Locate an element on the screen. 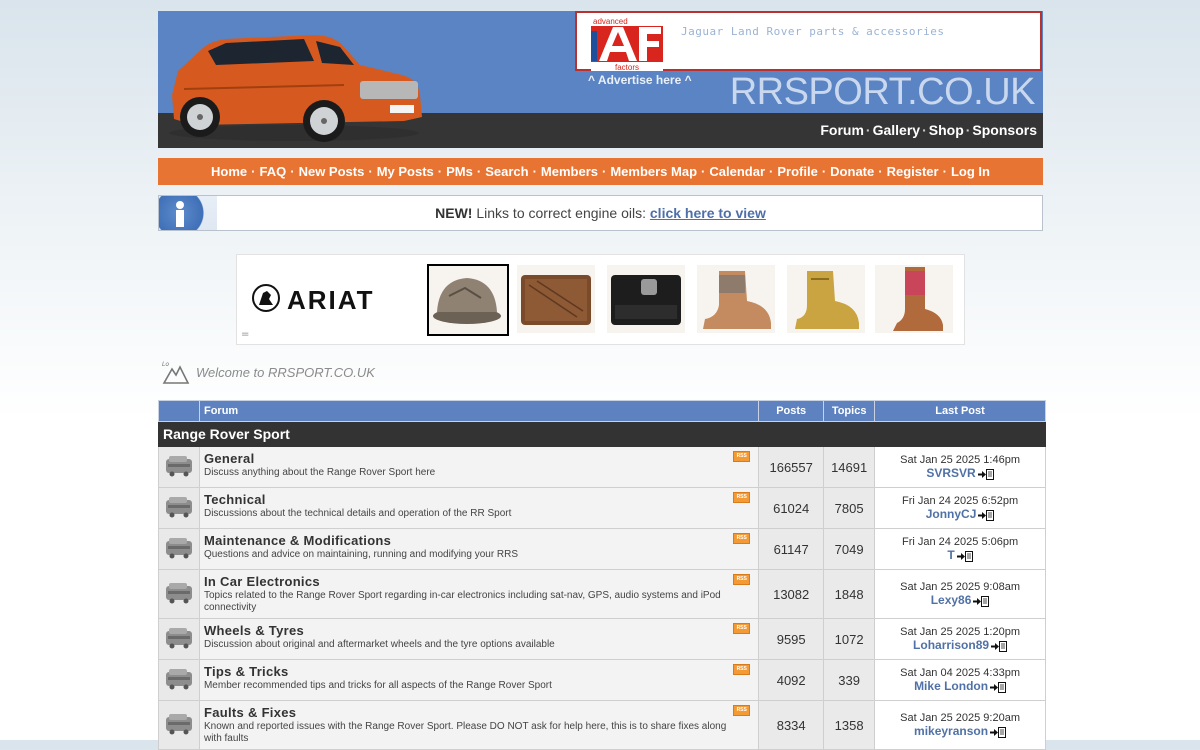 The width and height of the screenshot is (1200, 750). forum-title: Wheels & Tyres is located at coordinates (472, 630).